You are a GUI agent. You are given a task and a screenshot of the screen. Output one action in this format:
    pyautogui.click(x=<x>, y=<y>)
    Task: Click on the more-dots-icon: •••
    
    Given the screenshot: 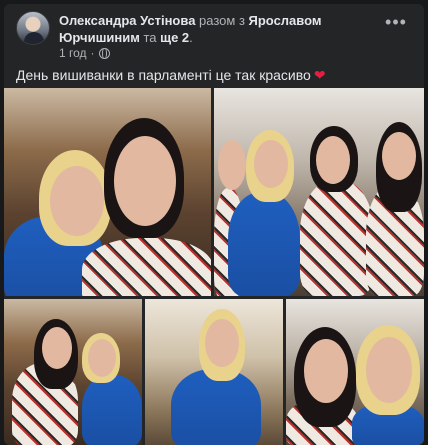 What is the action you would take?
    pyautogui.click(x=396, y=22)
    